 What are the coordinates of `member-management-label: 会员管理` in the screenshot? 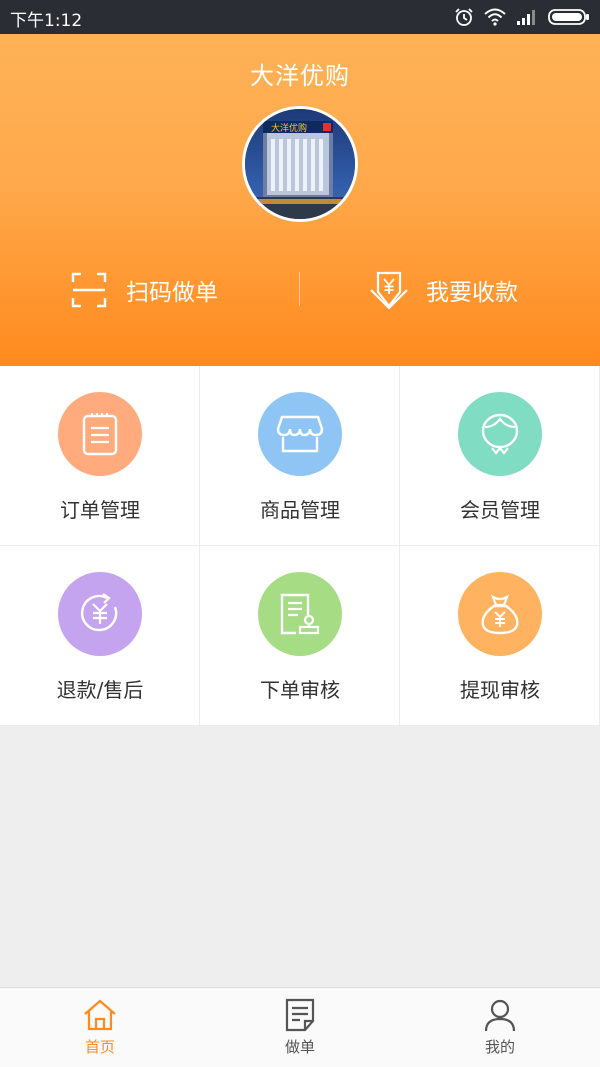 It's located at (500, 510).